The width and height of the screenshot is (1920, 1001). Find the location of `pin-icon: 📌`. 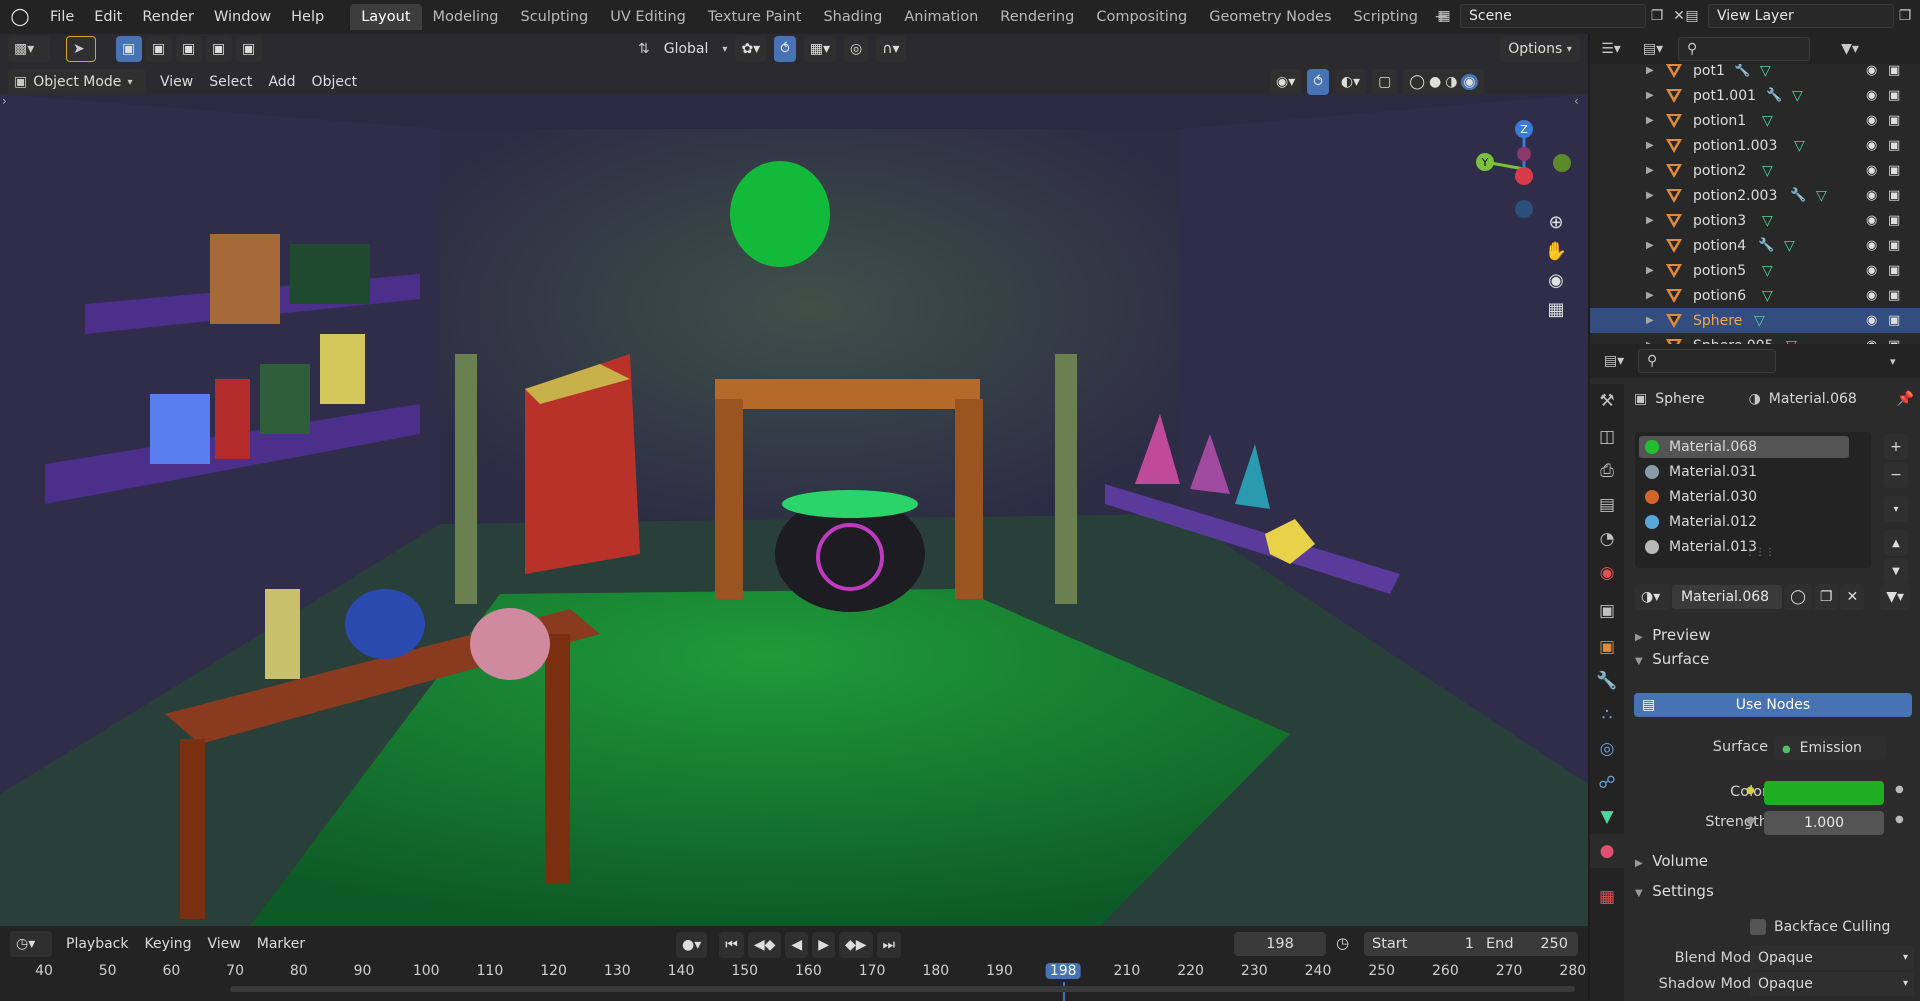

pin-icon: 📌 is located at coordinates (1905, 399).